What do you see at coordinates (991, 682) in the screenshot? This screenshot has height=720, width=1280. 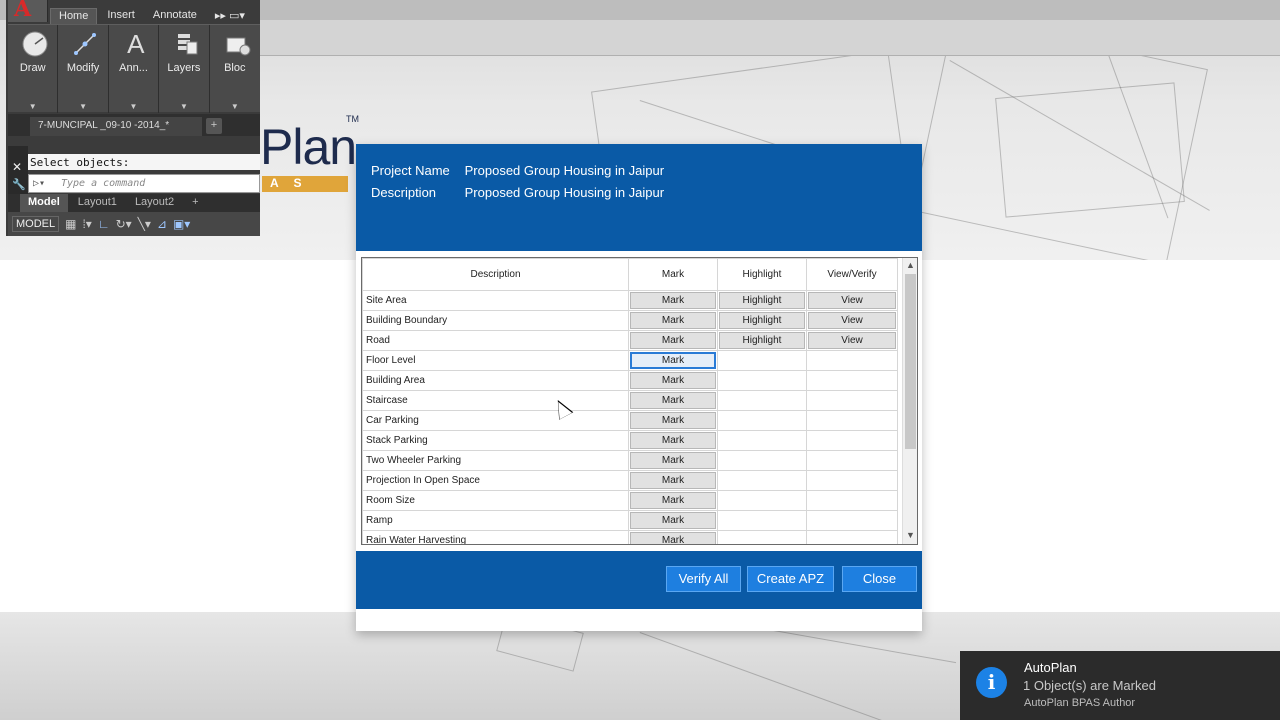 I see `info-icon: i` at bounding box center [991, 682].